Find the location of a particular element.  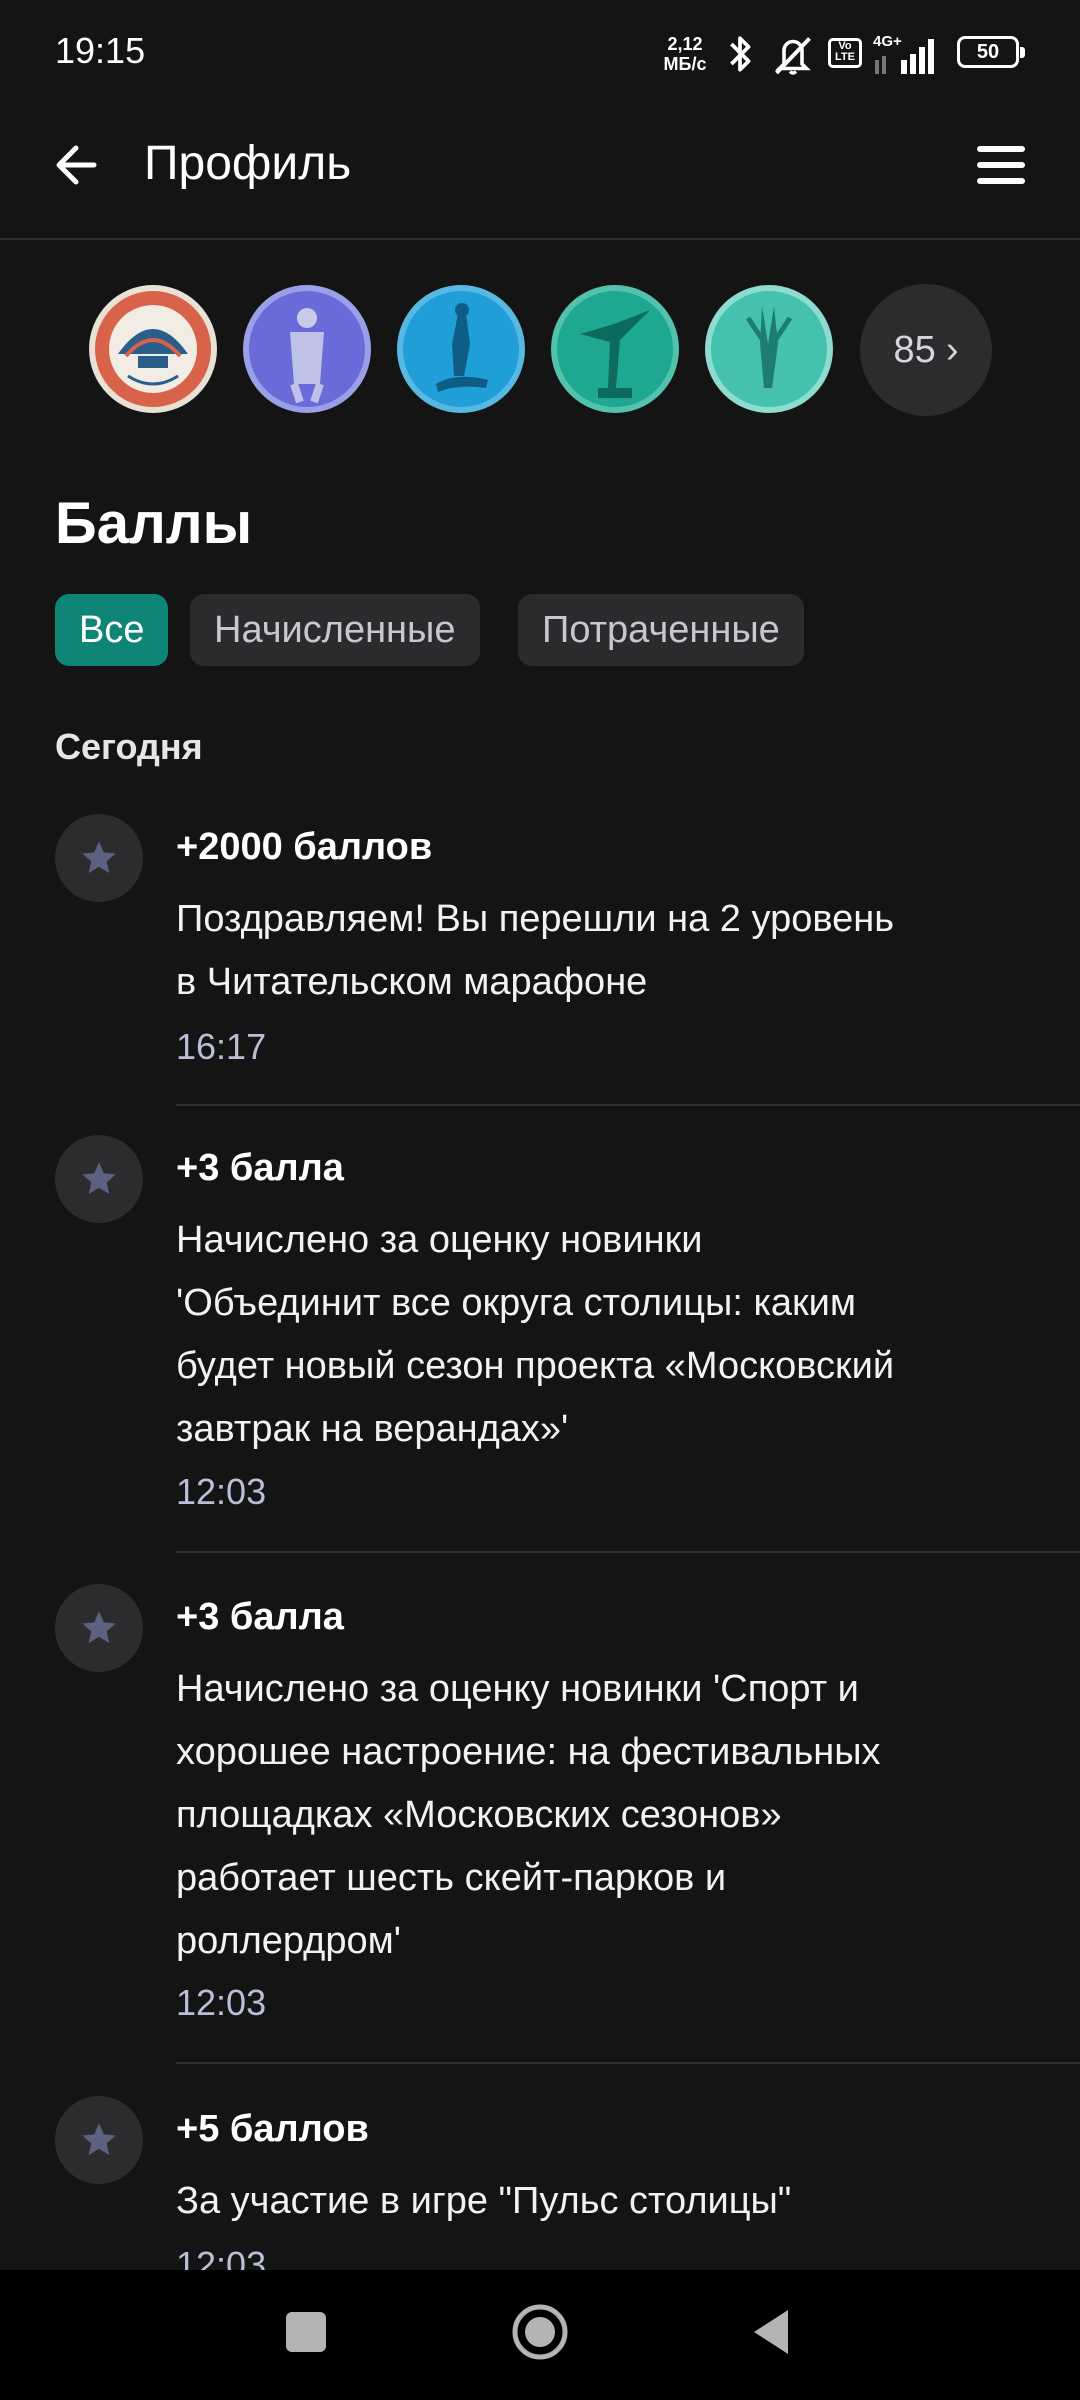

entry-line: хорошее настроение: на фестивальных is located at coordinates (528, 1752).